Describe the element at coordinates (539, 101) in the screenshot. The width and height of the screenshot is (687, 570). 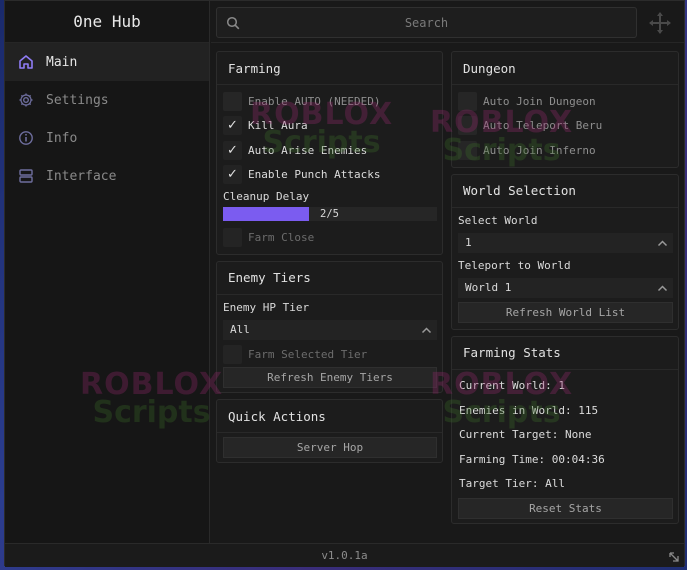
I see `toggle-label: Auto Join Dungeon` at that location.